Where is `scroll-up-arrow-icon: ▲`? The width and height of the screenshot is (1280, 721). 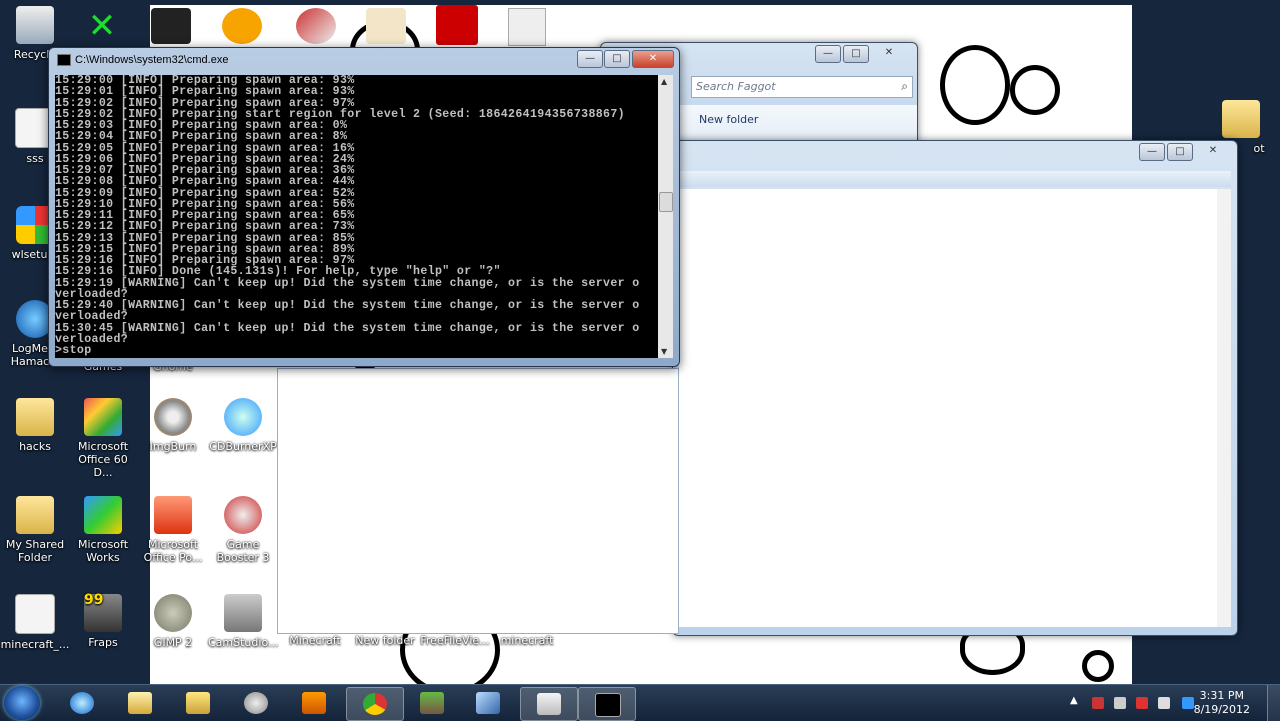 scroll-up-arrow-icon: ▲ is located at coordinates (664, 81).